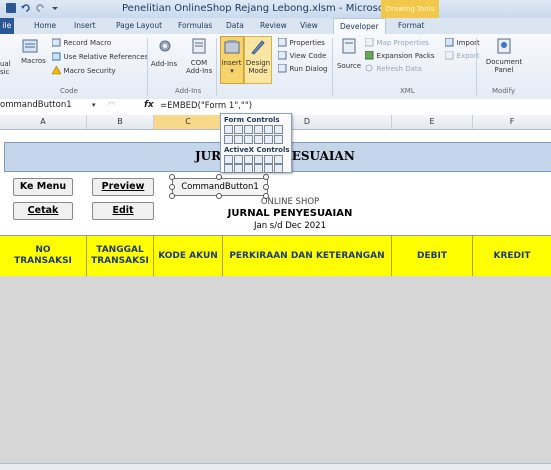 The width and height of the screenshot is (551, 470). What do you see at coordinates (278, 159) in the screenshot?
I see `activex-scroll-bar-icon` at bounding box center [278, 159].